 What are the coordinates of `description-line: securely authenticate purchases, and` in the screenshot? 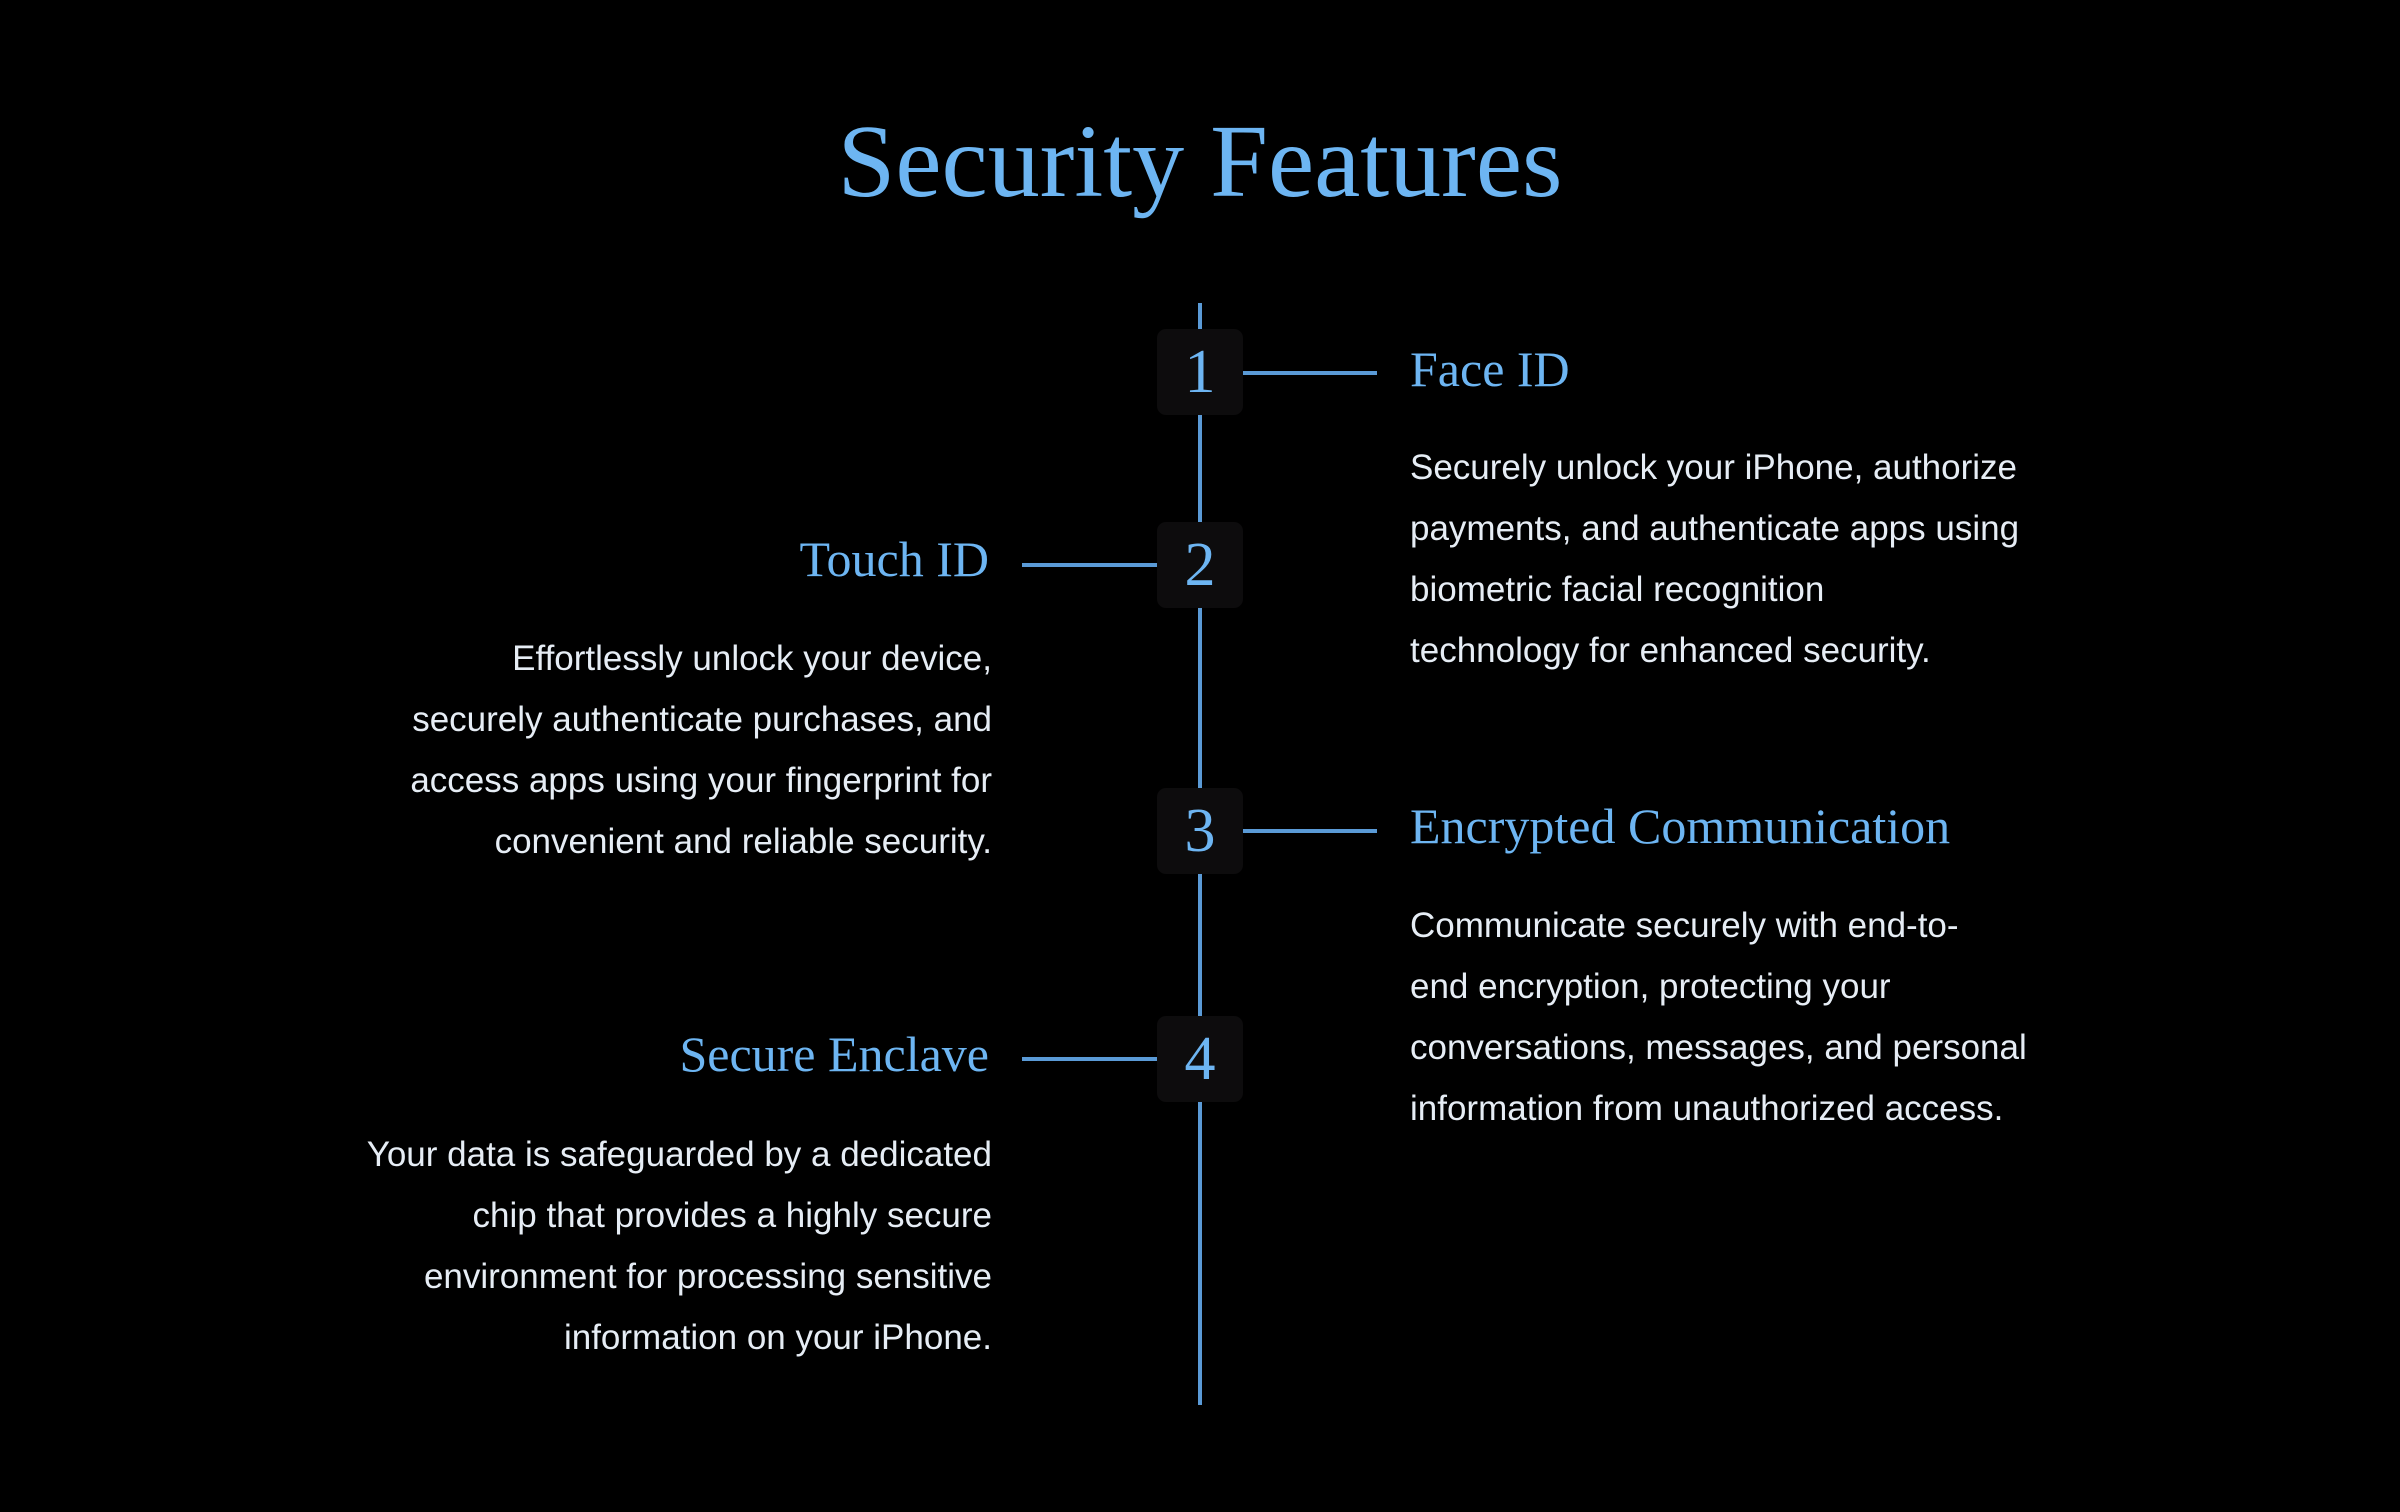 It's located at (702, 719).